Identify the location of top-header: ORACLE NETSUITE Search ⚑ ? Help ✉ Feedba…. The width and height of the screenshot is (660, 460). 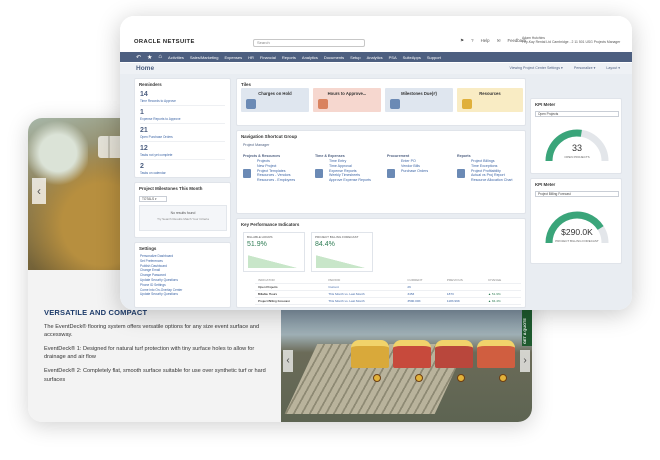
(376, 33).